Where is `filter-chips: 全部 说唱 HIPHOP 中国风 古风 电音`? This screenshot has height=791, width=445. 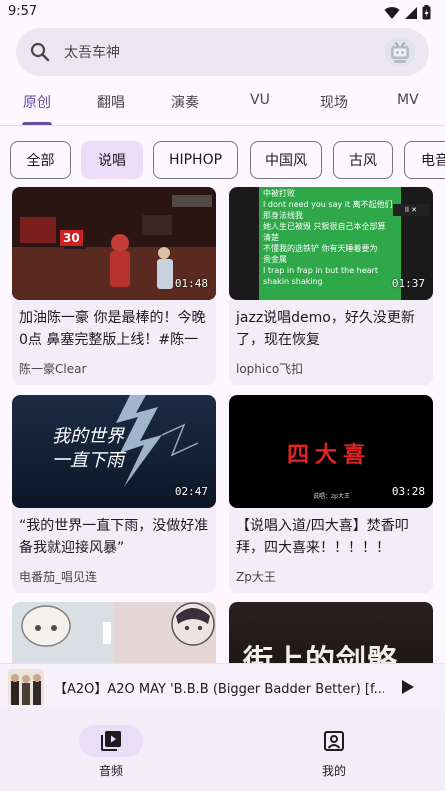 filter-chips: 全部 说唱 HIPHOP 中国风 古风 电音 is located at coordinates (227, 160).